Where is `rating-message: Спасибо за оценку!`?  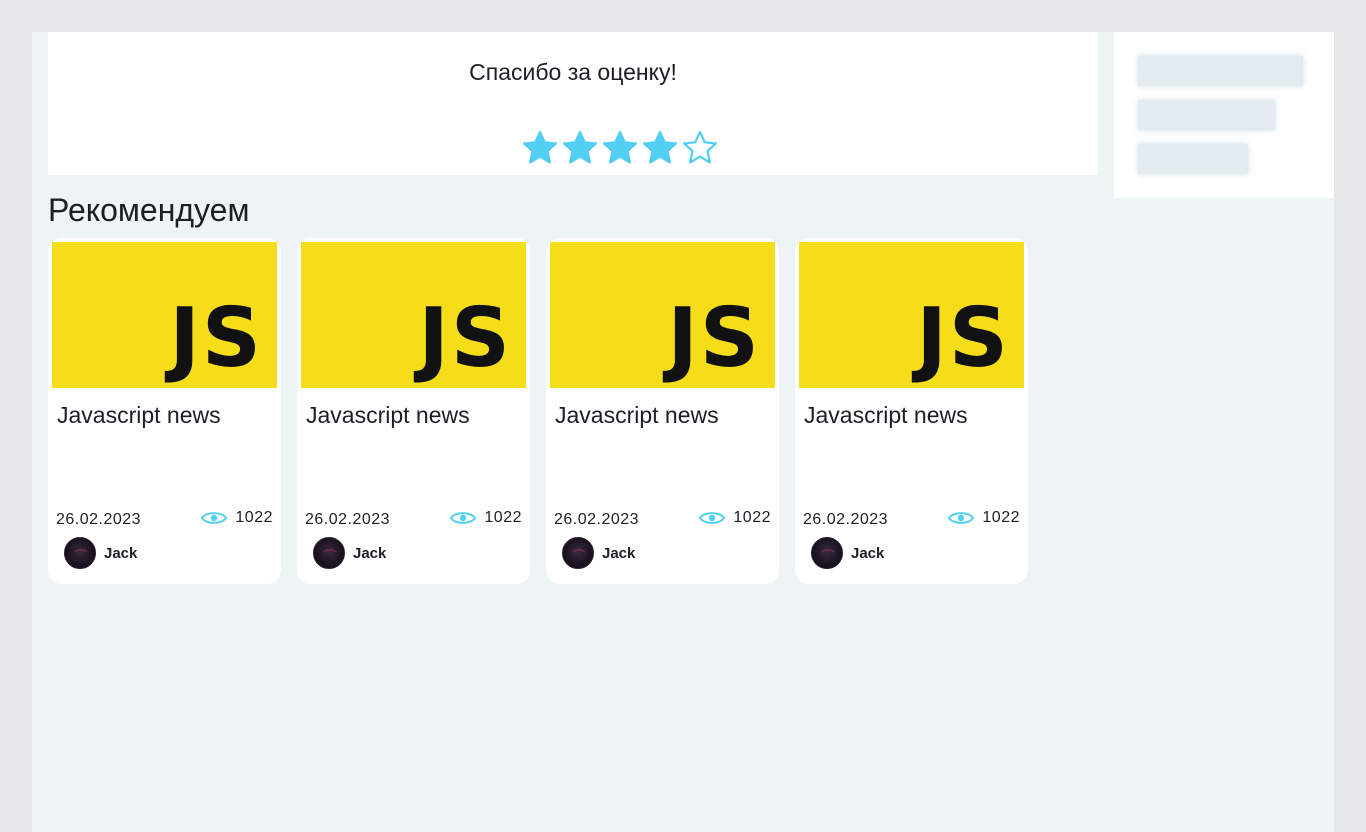
rating-message: Спасибо за оценку! is located at coordinates (573, 72).